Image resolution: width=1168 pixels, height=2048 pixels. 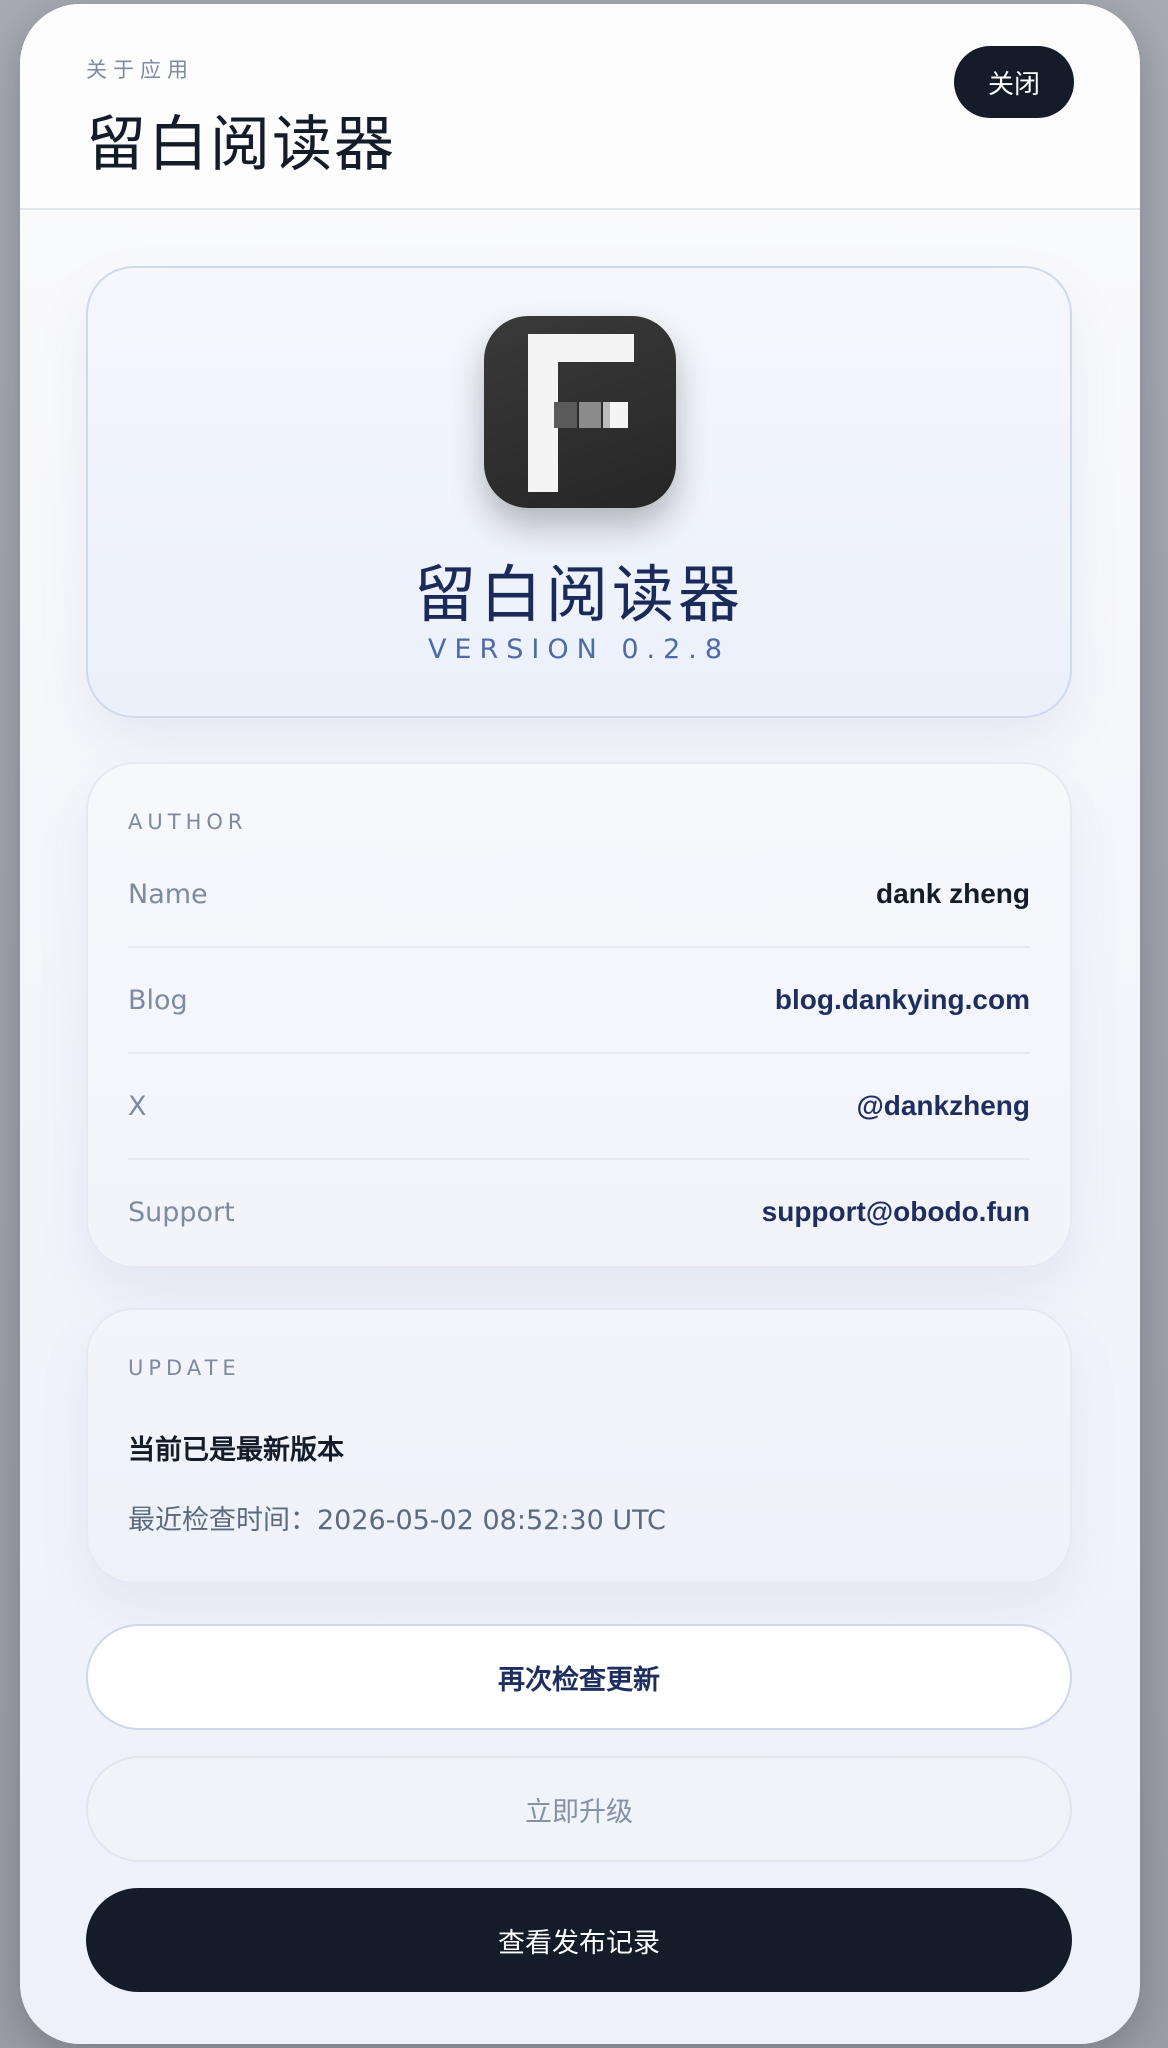 I want to click on author-row-name: Name dank zheng, so click(x=579, y=895).